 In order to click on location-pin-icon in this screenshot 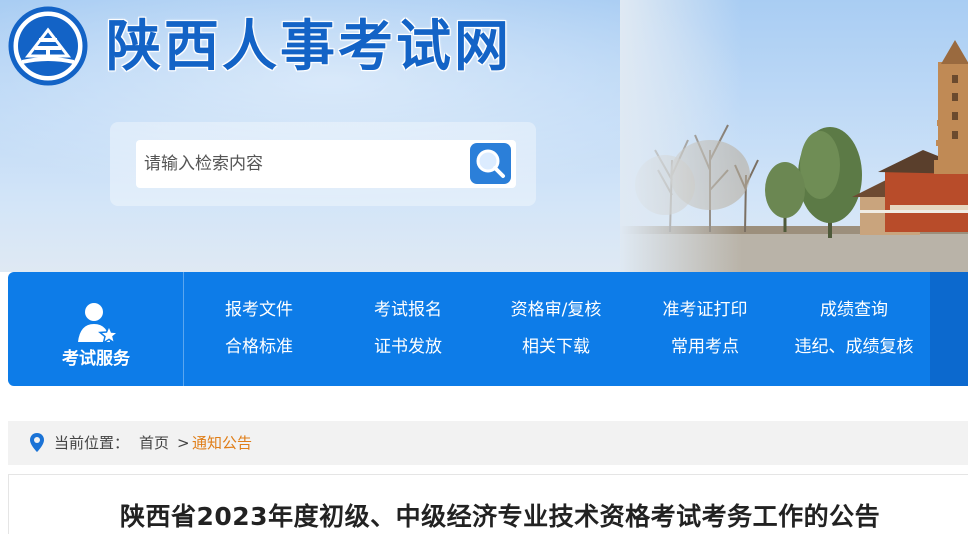, I will do `click(37, 442)`.